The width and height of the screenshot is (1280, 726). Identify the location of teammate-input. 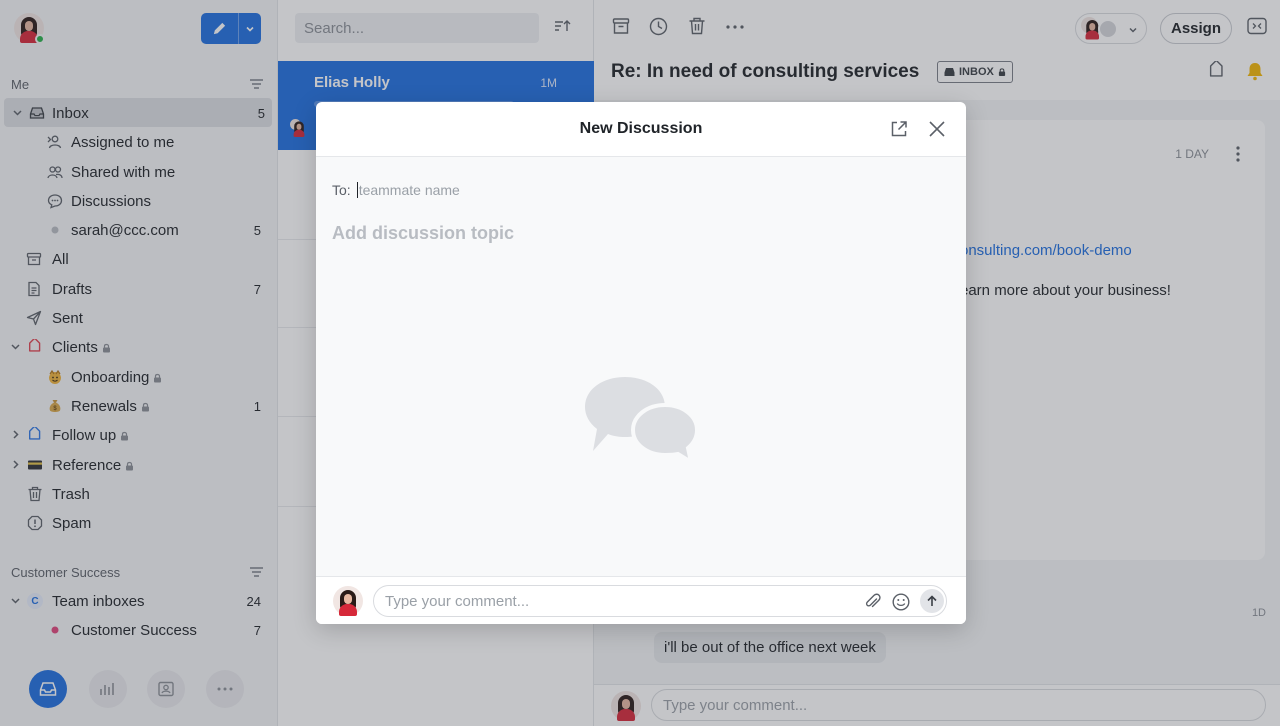
(486, 190).